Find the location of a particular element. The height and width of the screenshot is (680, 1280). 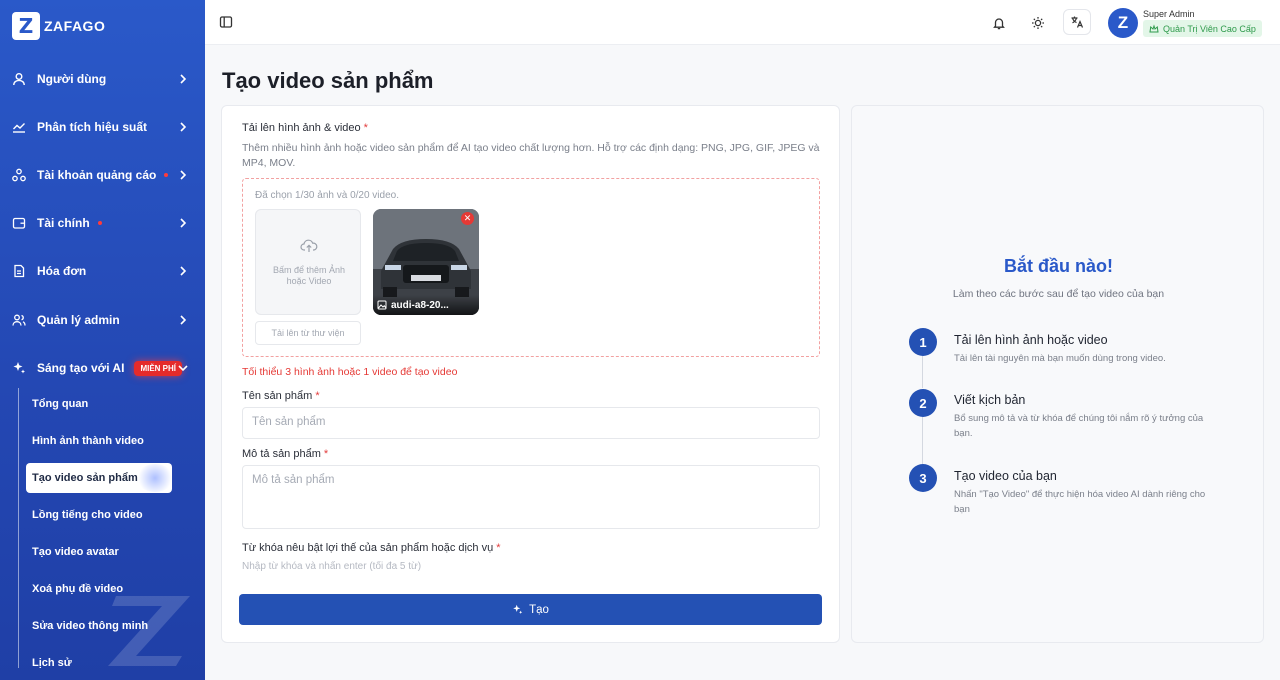

add-media-tile: Bấm để thêm Ảnh hoặc Video is located at coordinates (308, 262).